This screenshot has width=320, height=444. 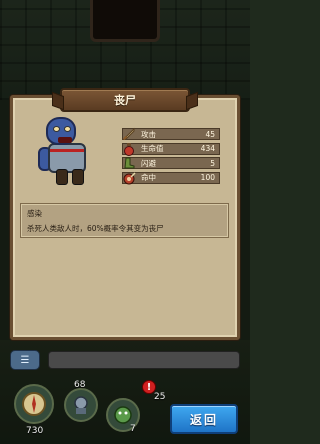 I want to click on goblin-slot: 7, so click(x=123, y=416).